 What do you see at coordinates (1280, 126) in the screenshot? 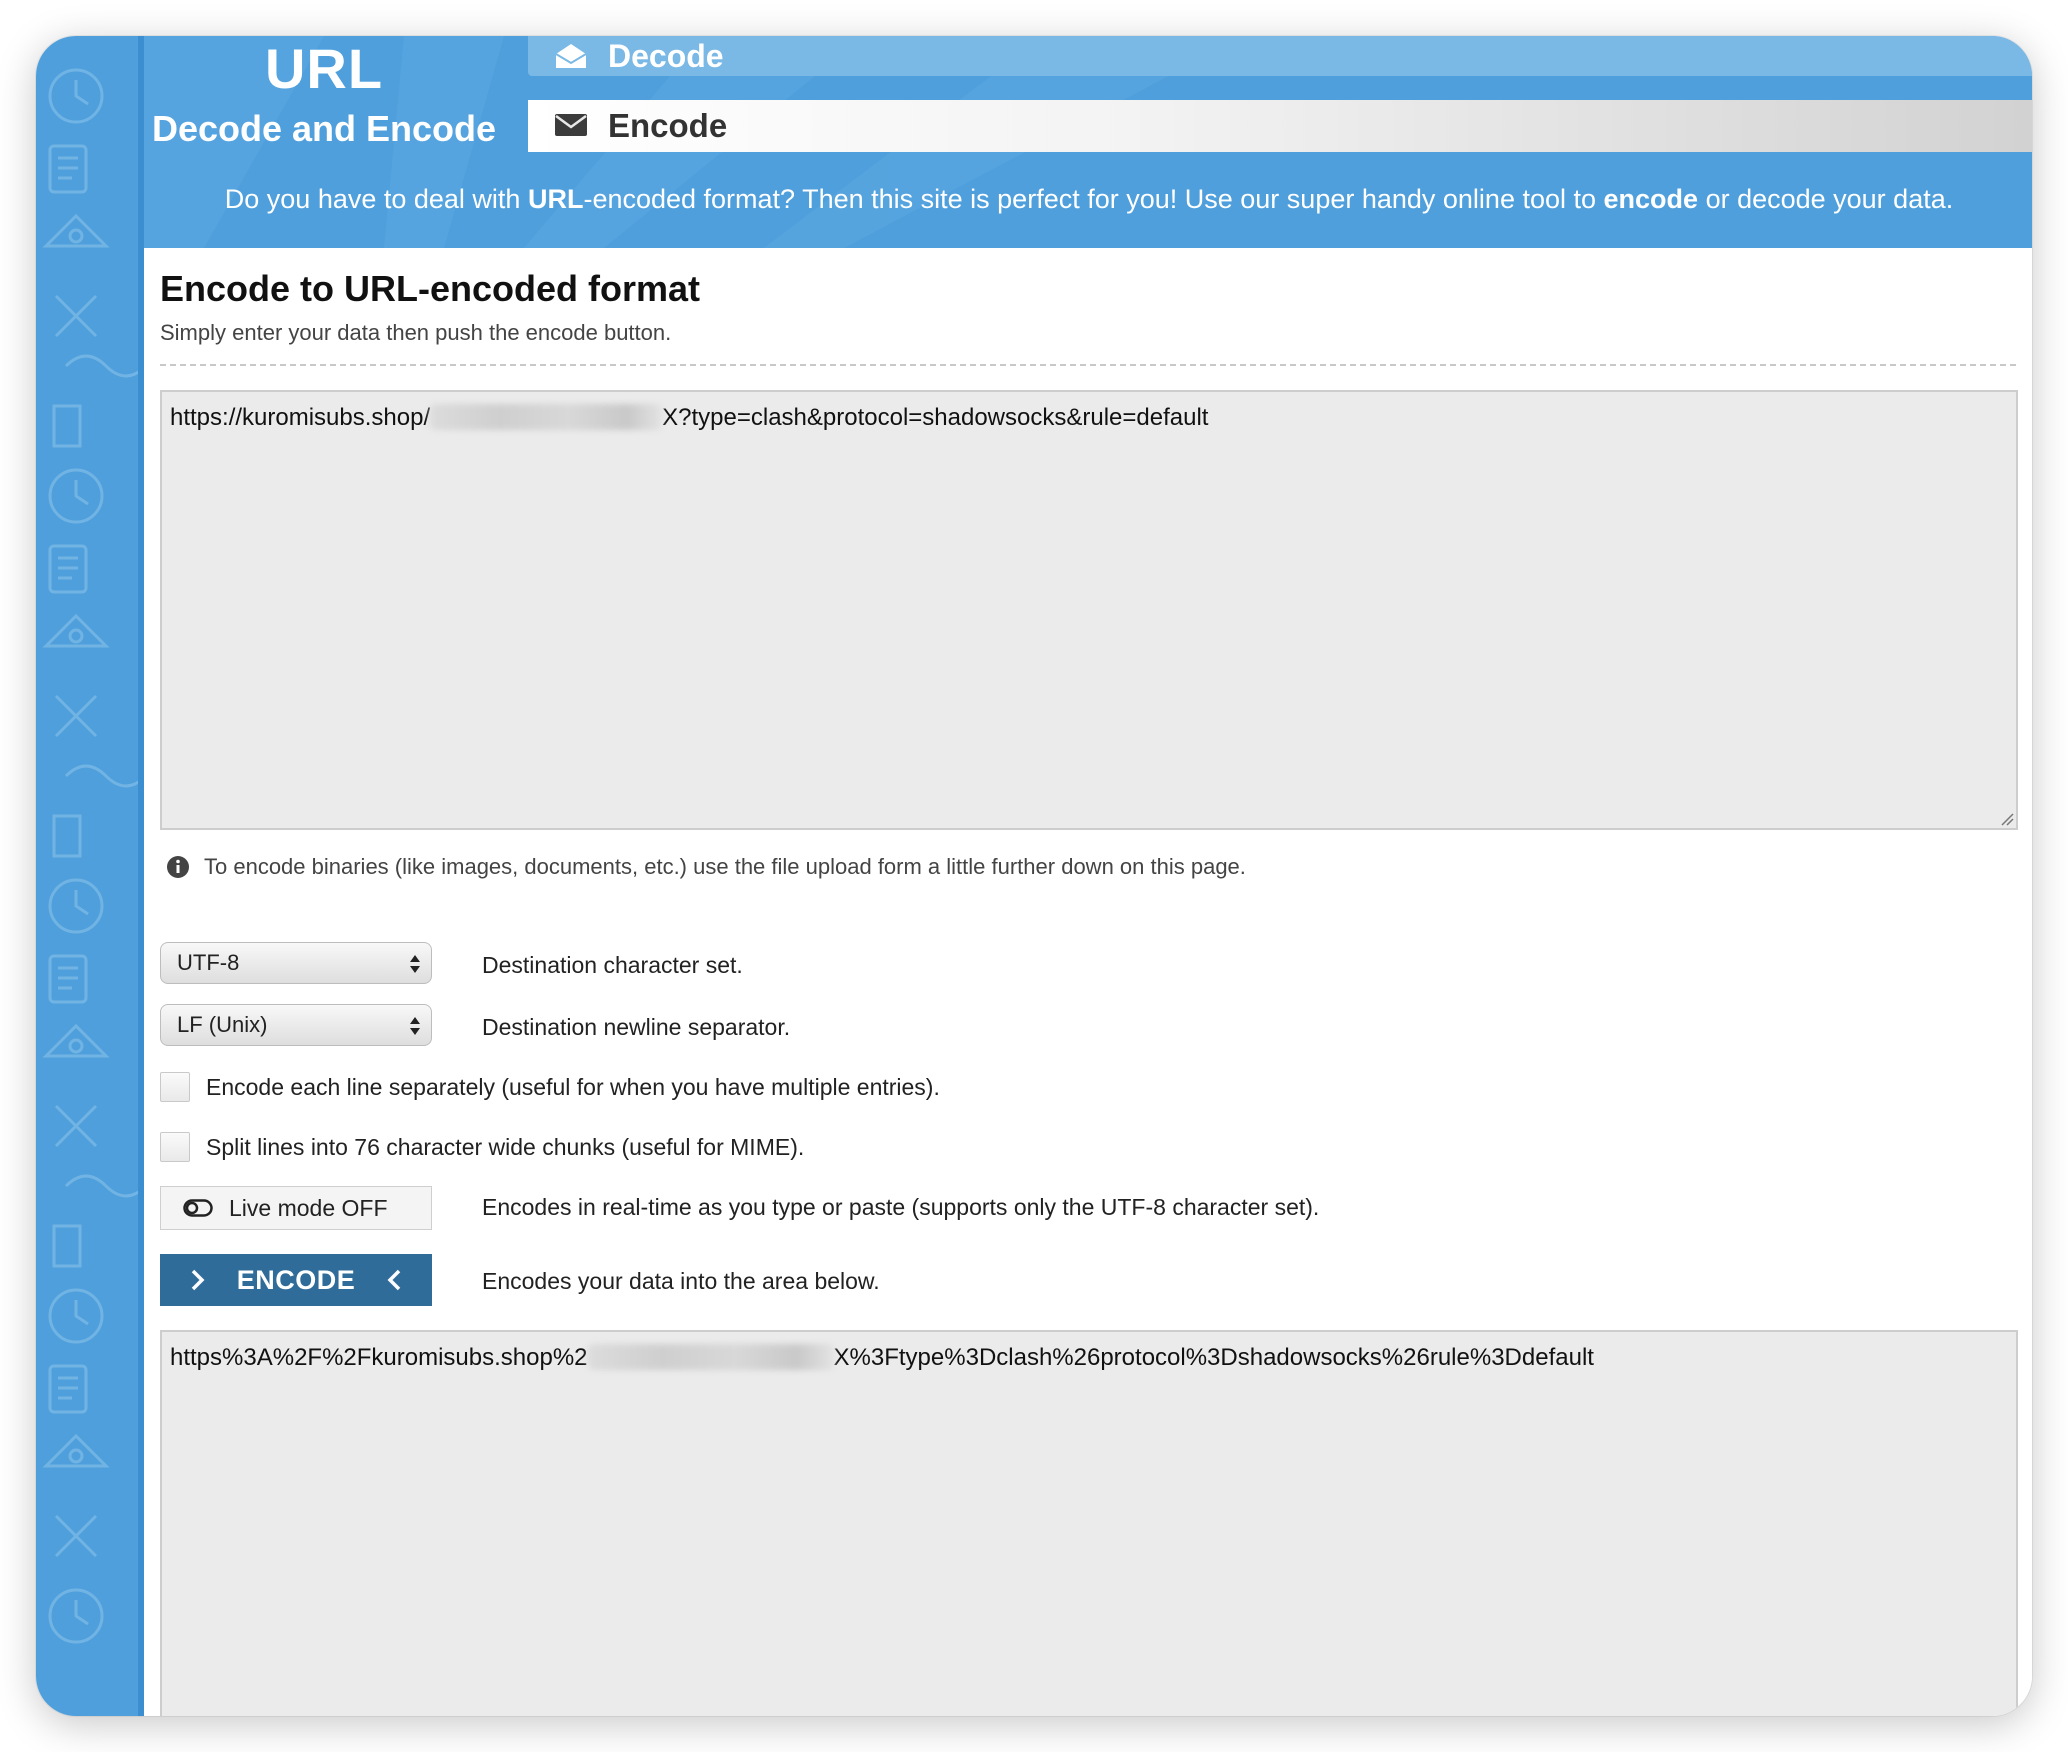
I see `tab-encode: Encode` at bounding box center [1280, 126].